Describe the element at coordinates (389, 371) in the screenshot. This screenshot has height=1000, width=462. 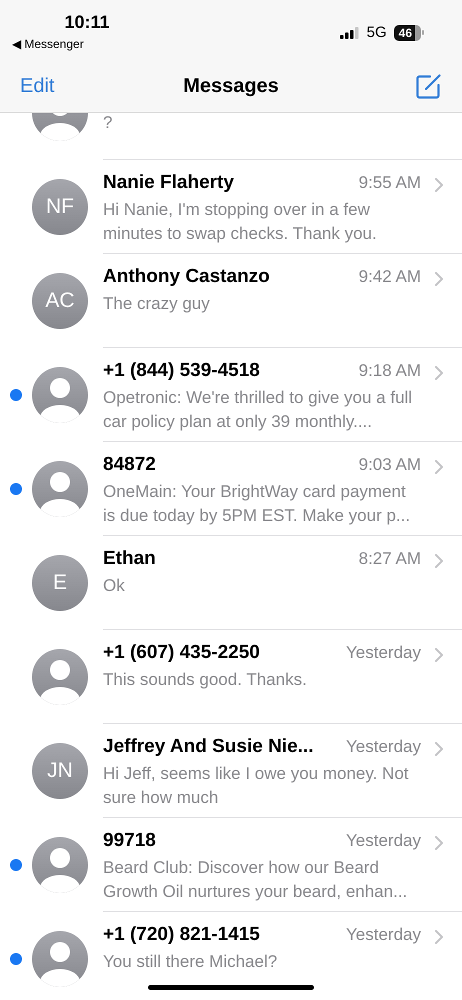
I see `message-time: 9:18 AM` at that location.